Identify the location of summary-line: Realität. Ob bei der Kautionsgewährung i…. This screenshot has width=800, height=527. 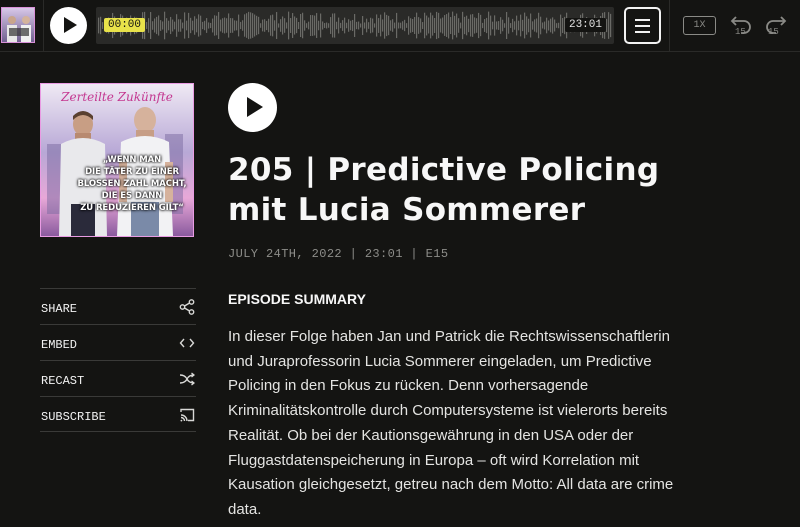
(431, 435).